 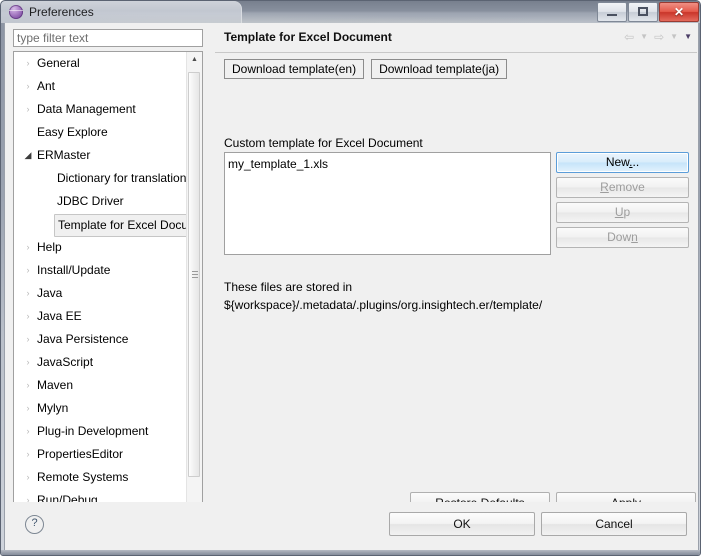 I want to click on back-history-chevron-down-icon: ▼, so click(x=644, y=37).